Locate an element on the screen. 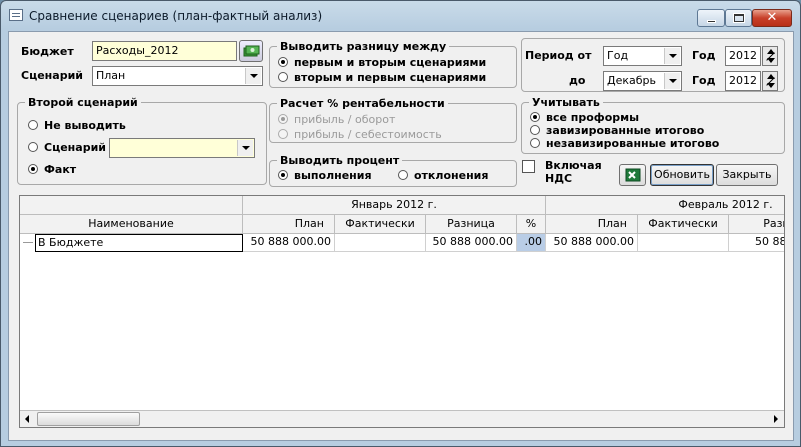 The height and width of the screenshot is (447, 801). profitability-title: Расчет % рентабельности is located at coordinates (362, 103).